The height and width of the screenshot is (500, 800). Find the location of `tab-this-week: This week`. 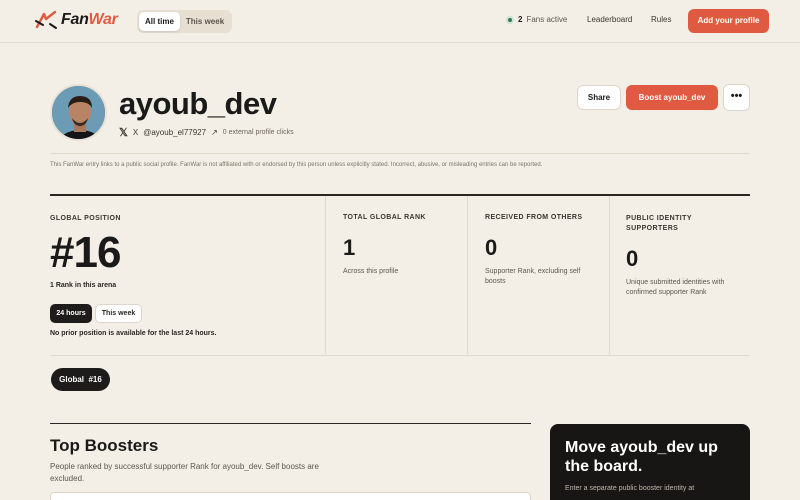

tab-this-week: This week is located at coordinates (205, 21).